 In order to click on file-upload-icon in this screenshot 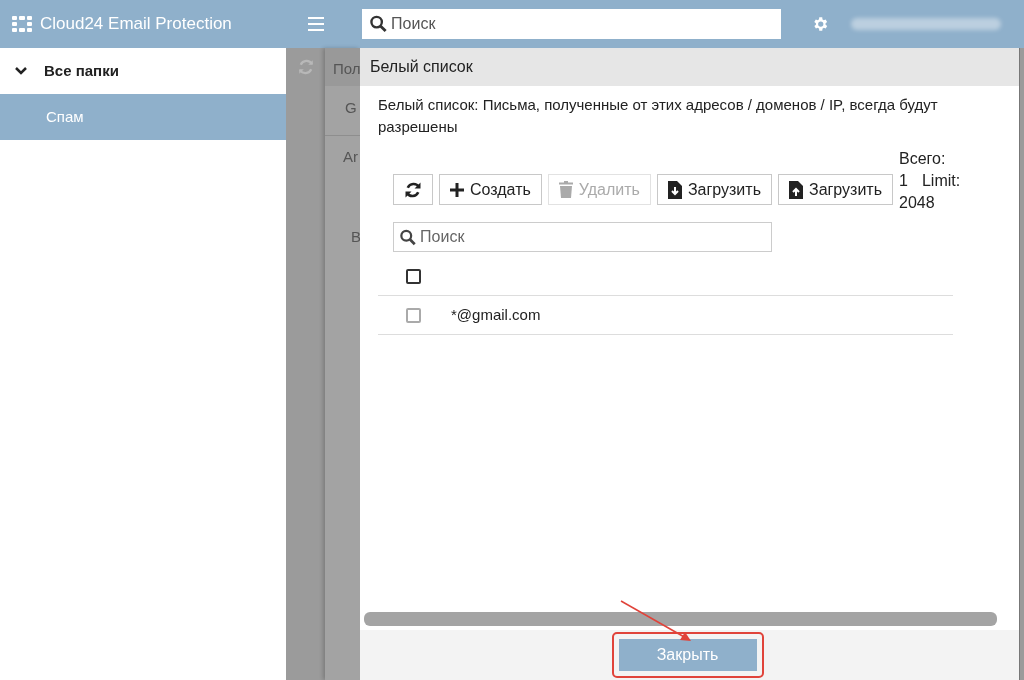, I will do `click(795, 189)`.